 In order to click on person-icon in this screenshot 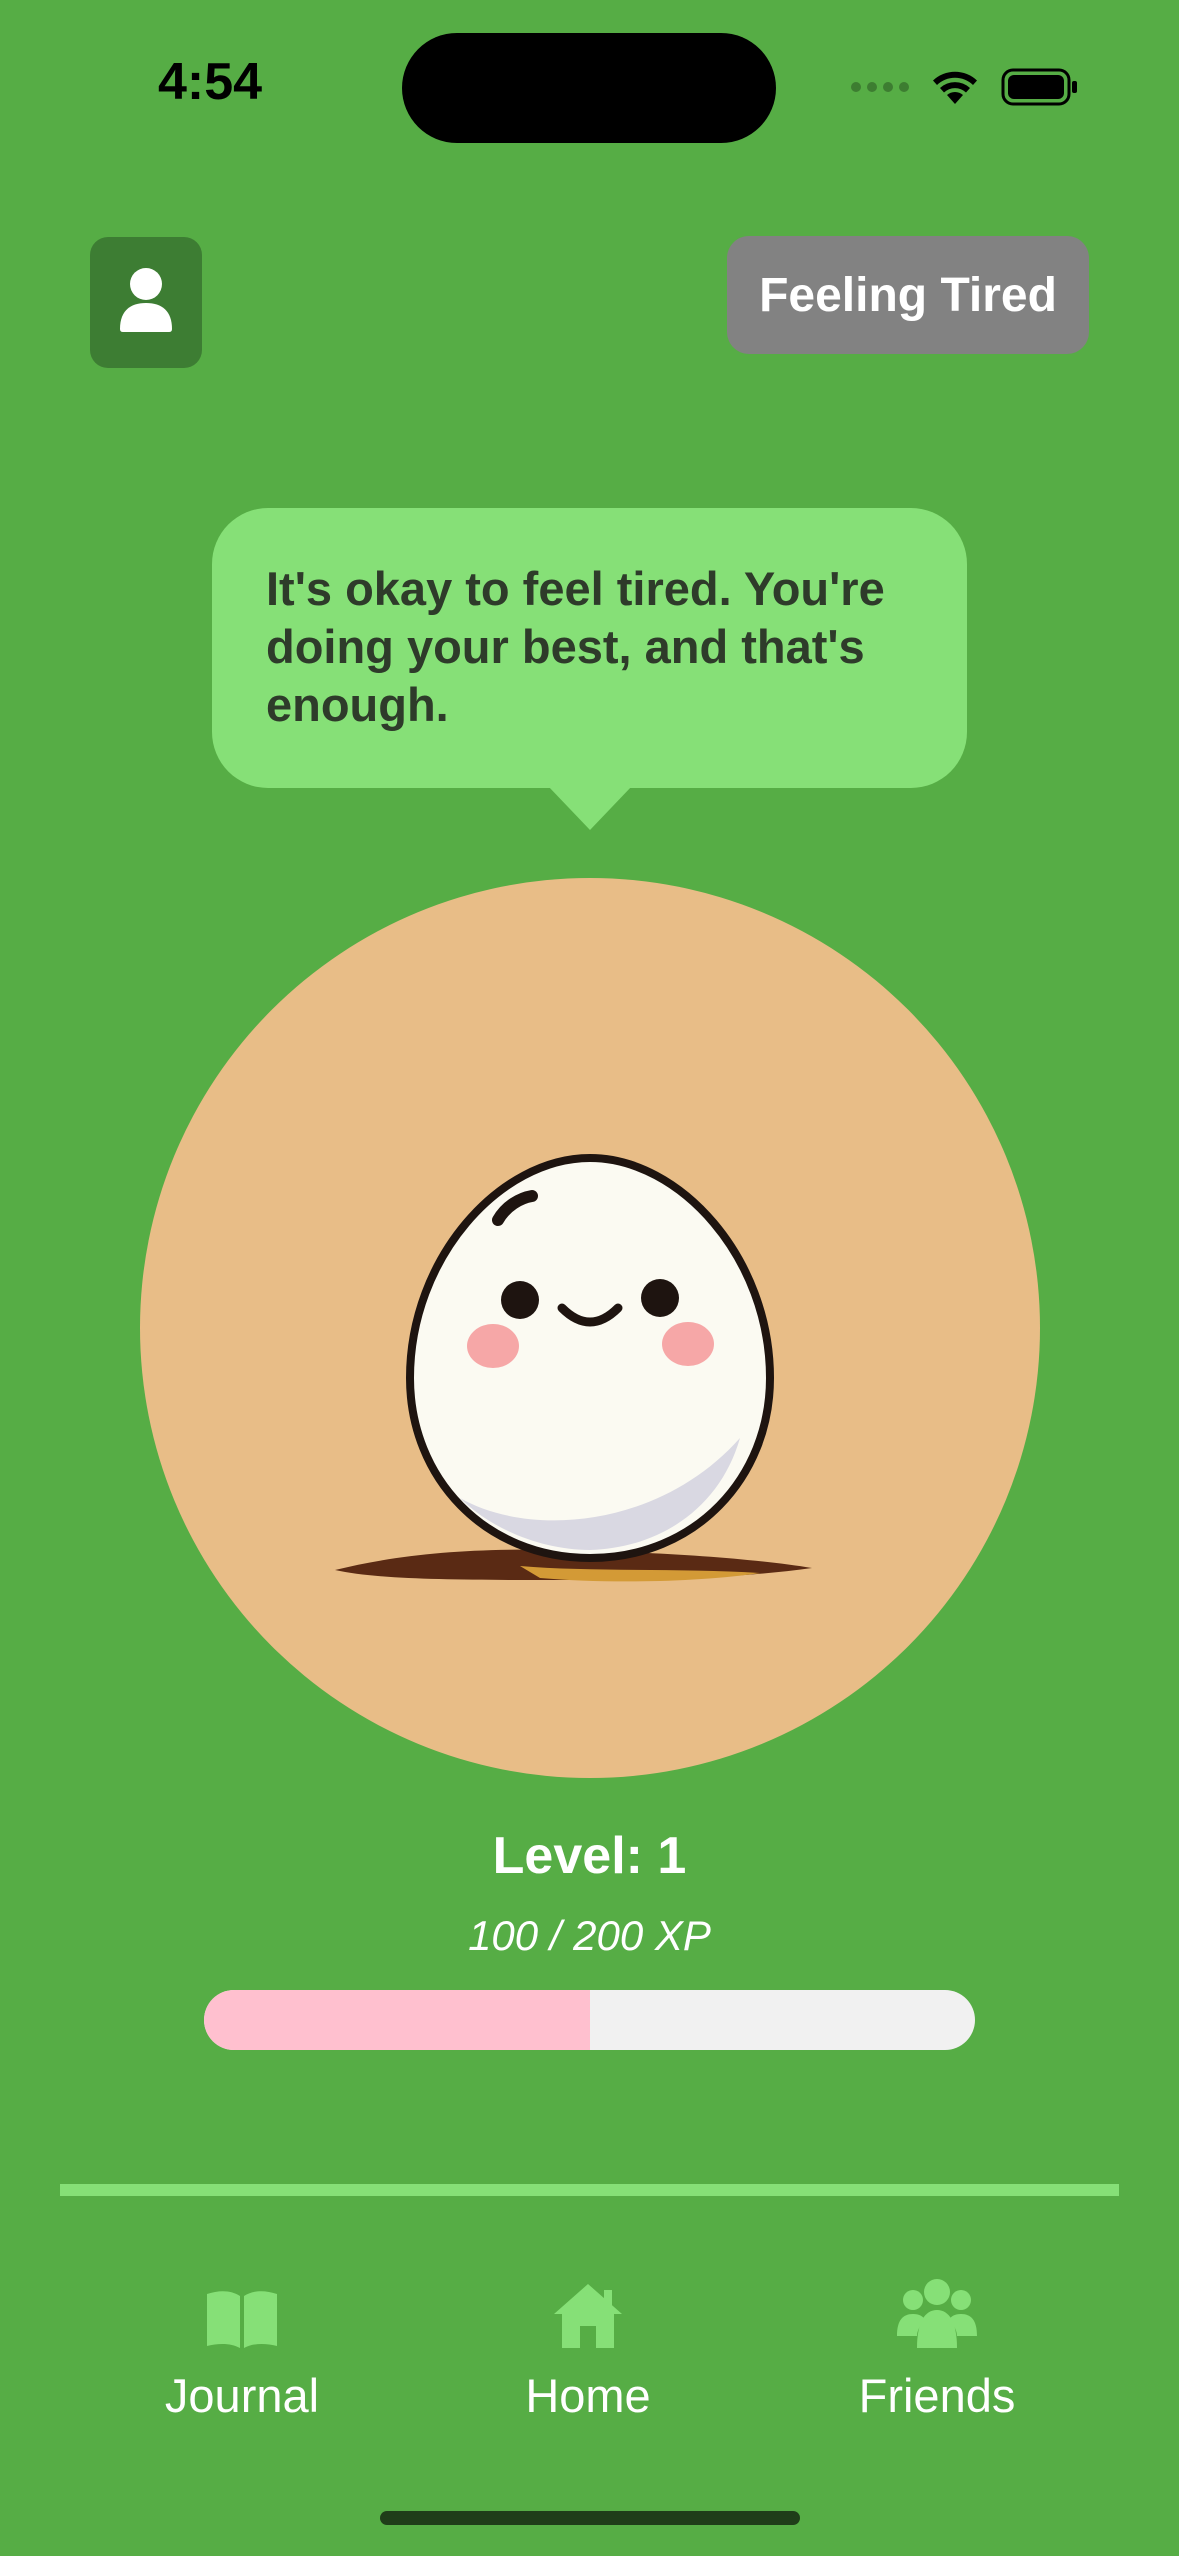, I will do `click(146, 302)`.